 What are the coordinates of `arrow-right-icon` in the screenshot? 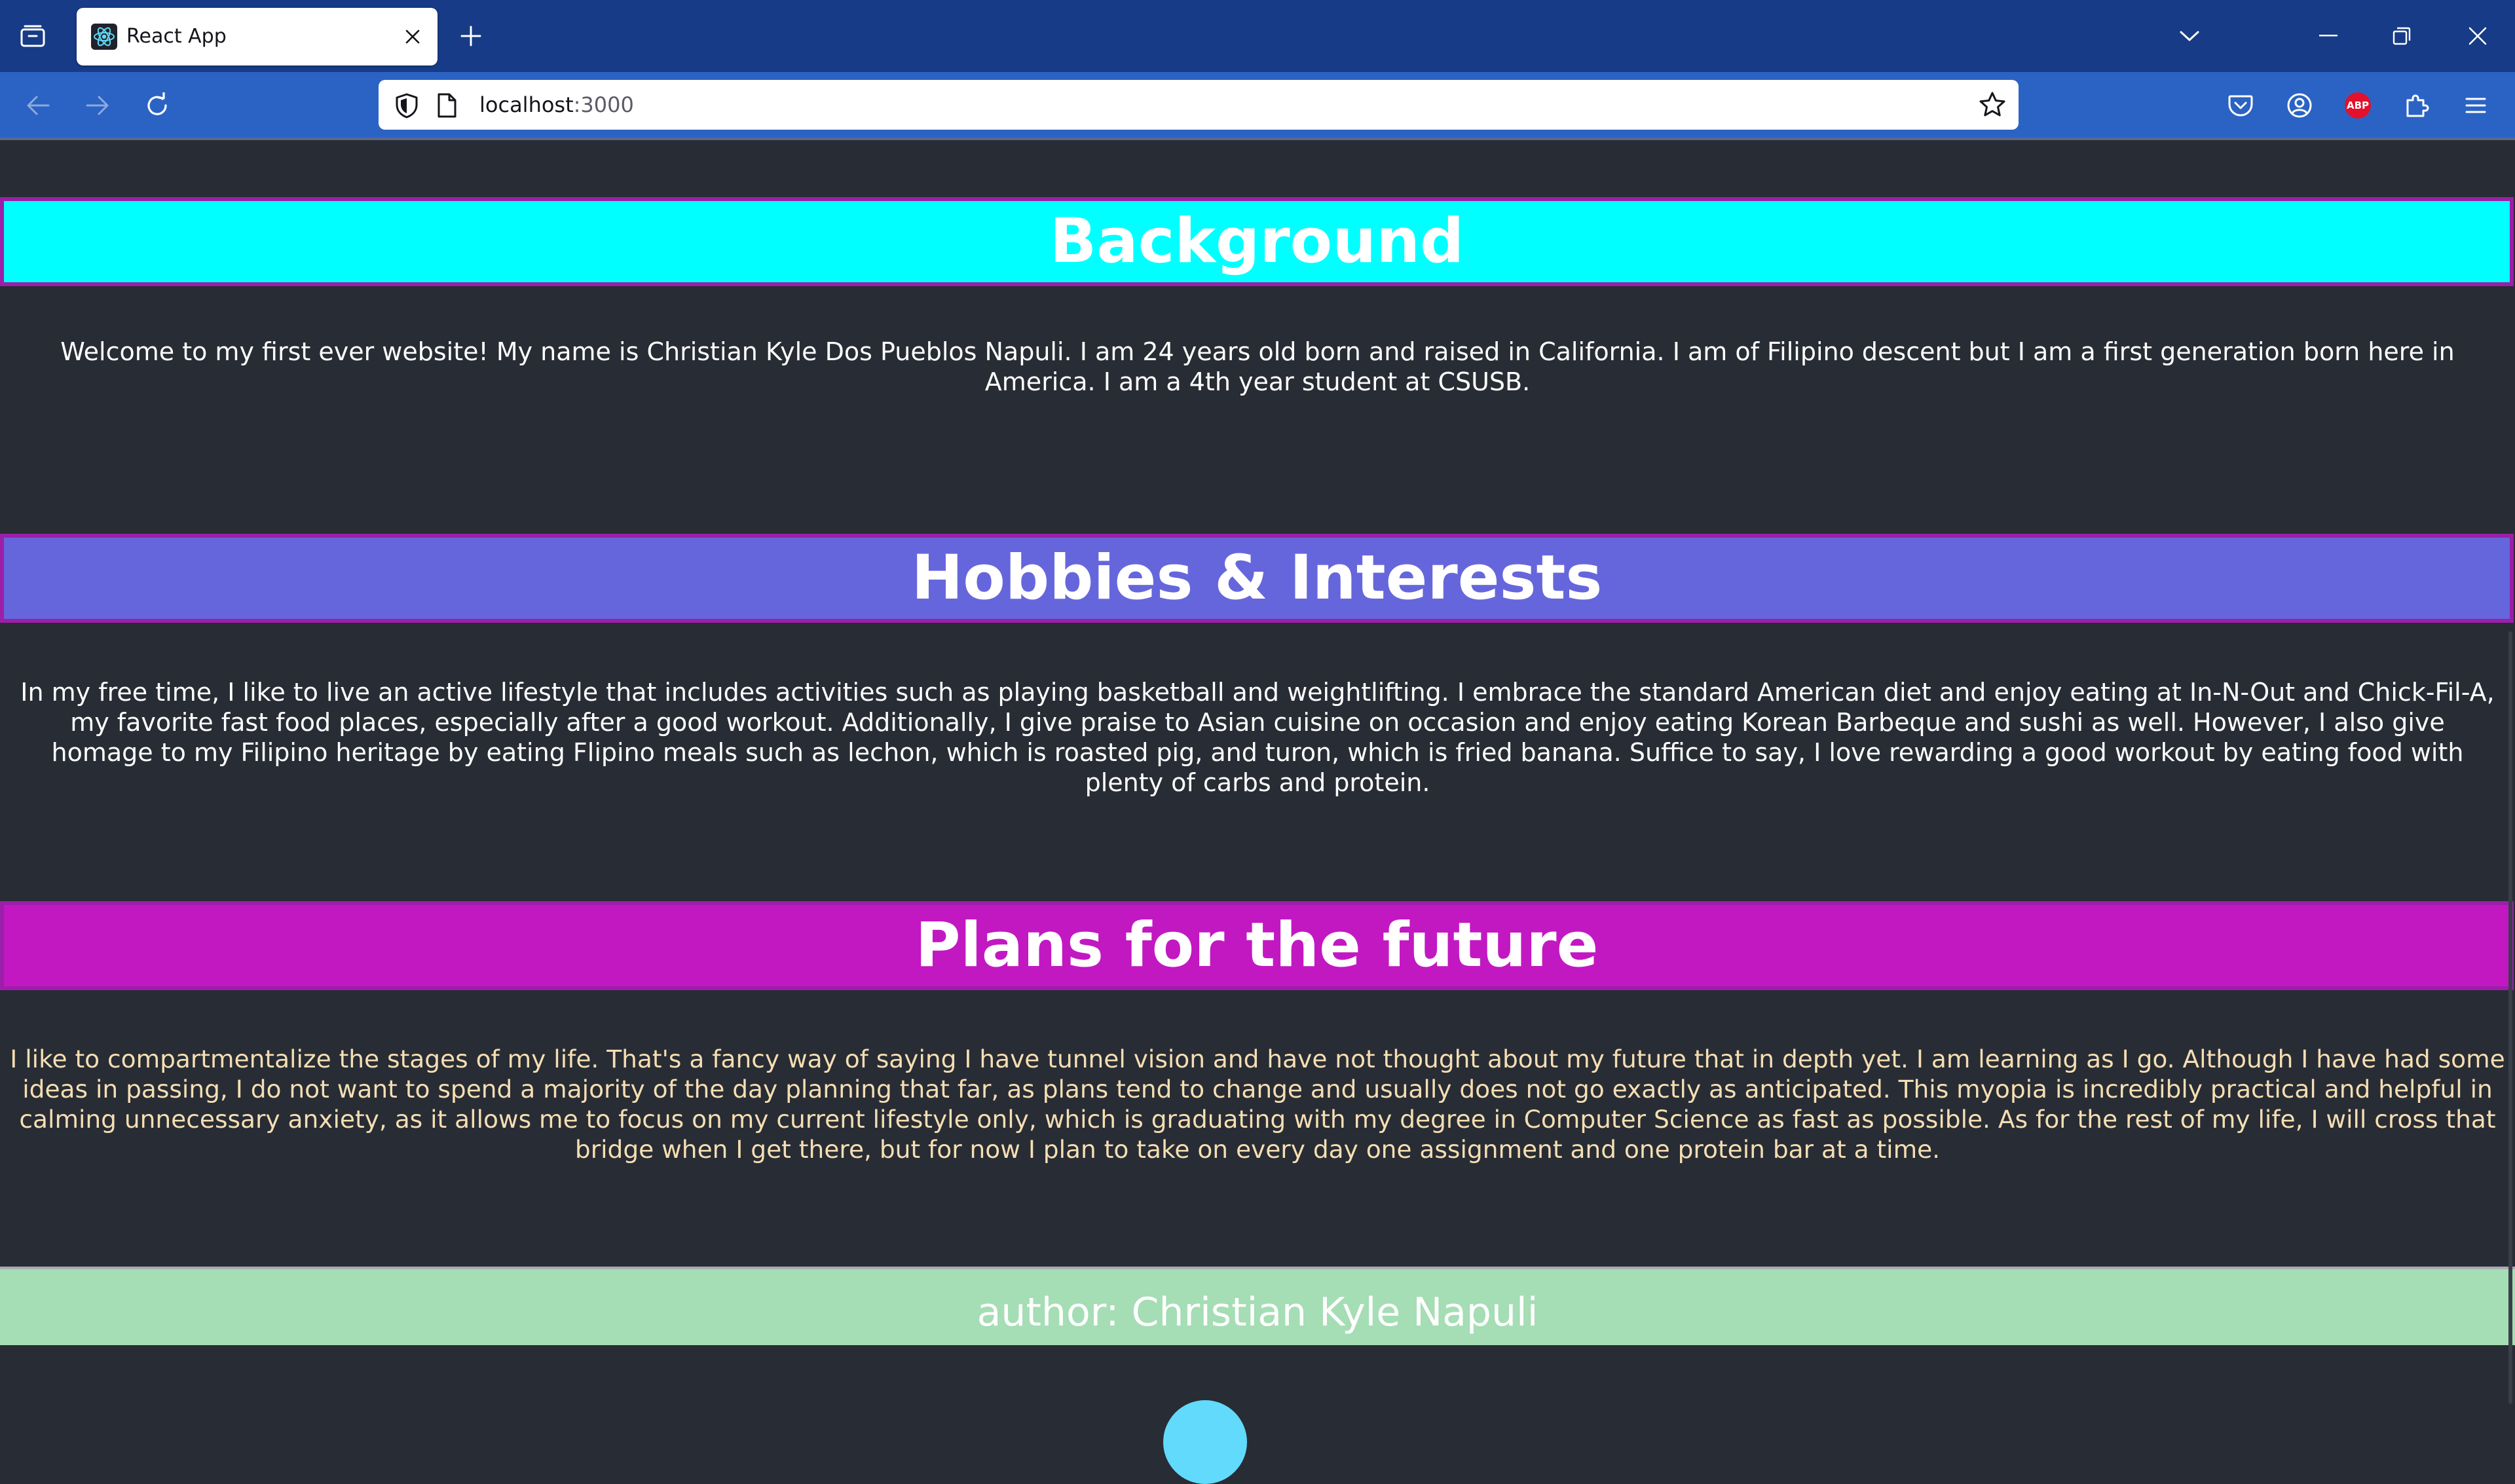 It's located at (97, 106).